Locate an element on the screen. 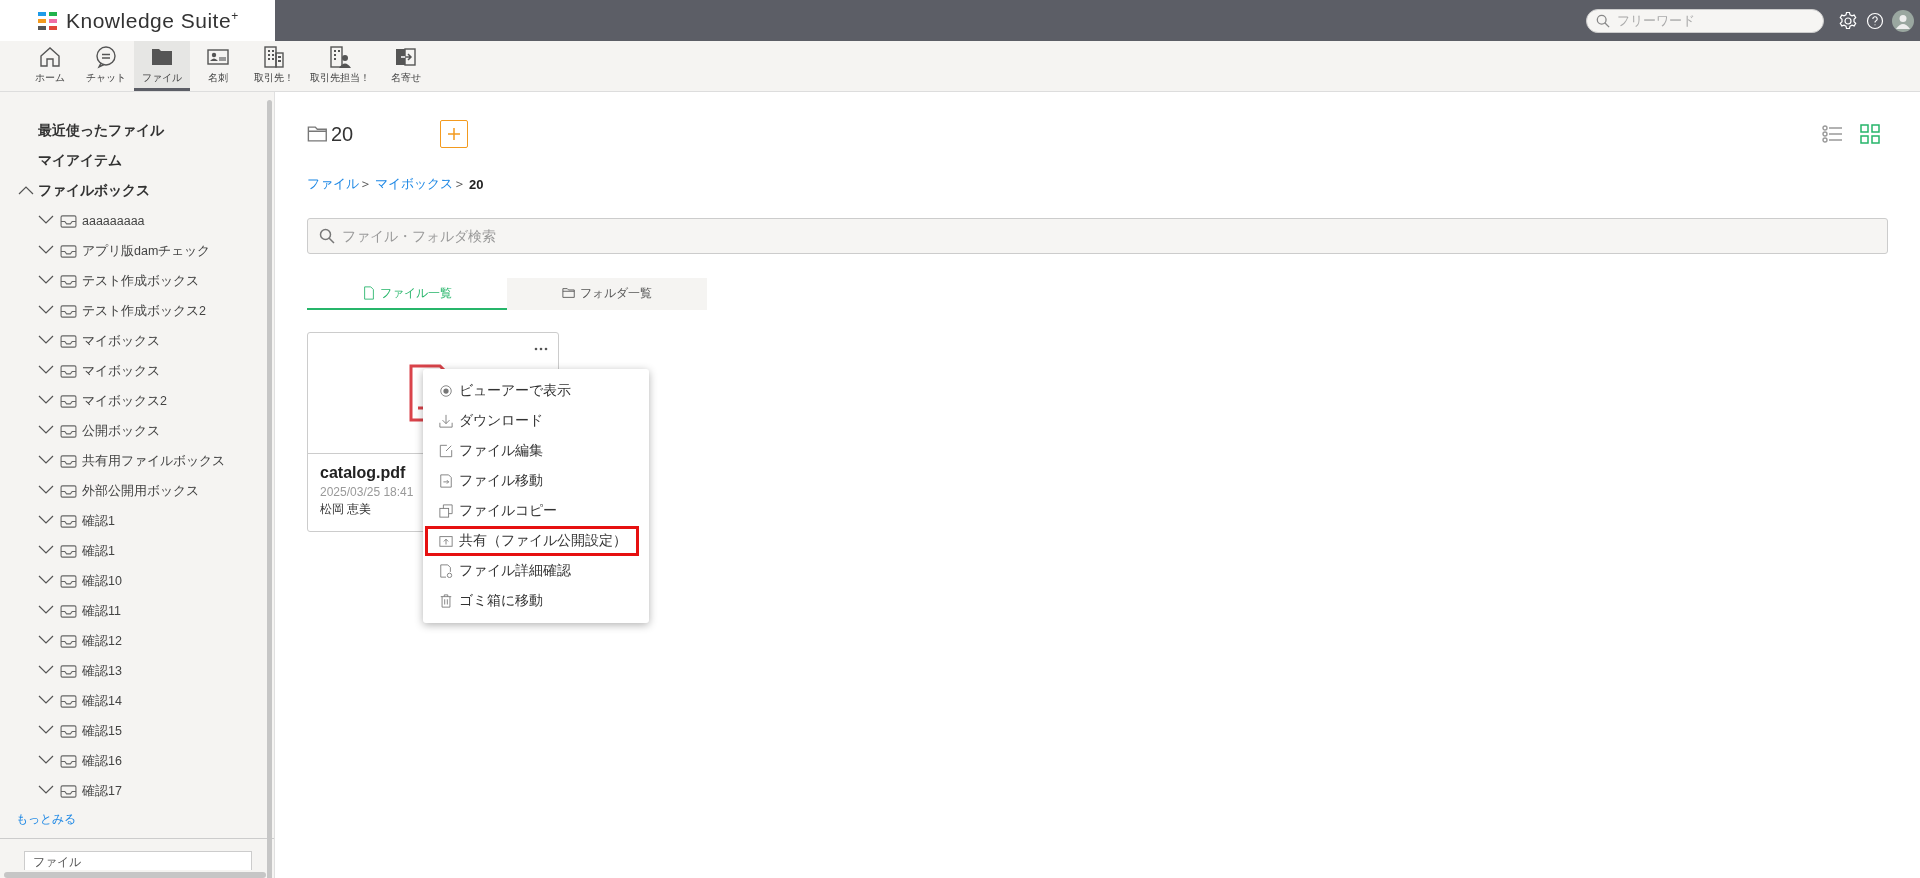 The image size is (1920, 878). menu-item: ファイル編集 is located at coordinates (532, 451).